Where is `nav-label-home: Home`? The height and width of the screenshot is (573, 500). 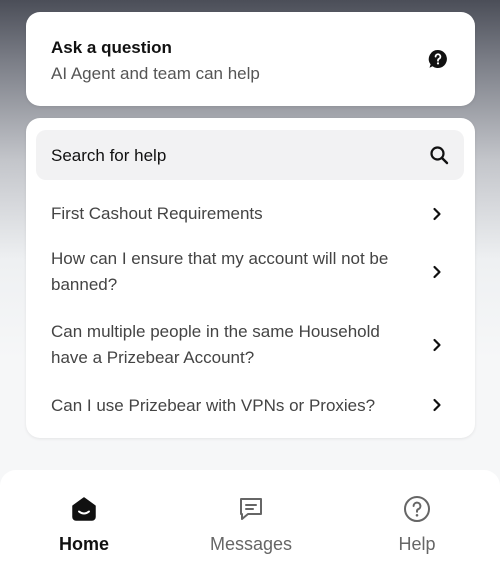
nav-label-home: Home is located at coordinates (83, 544).